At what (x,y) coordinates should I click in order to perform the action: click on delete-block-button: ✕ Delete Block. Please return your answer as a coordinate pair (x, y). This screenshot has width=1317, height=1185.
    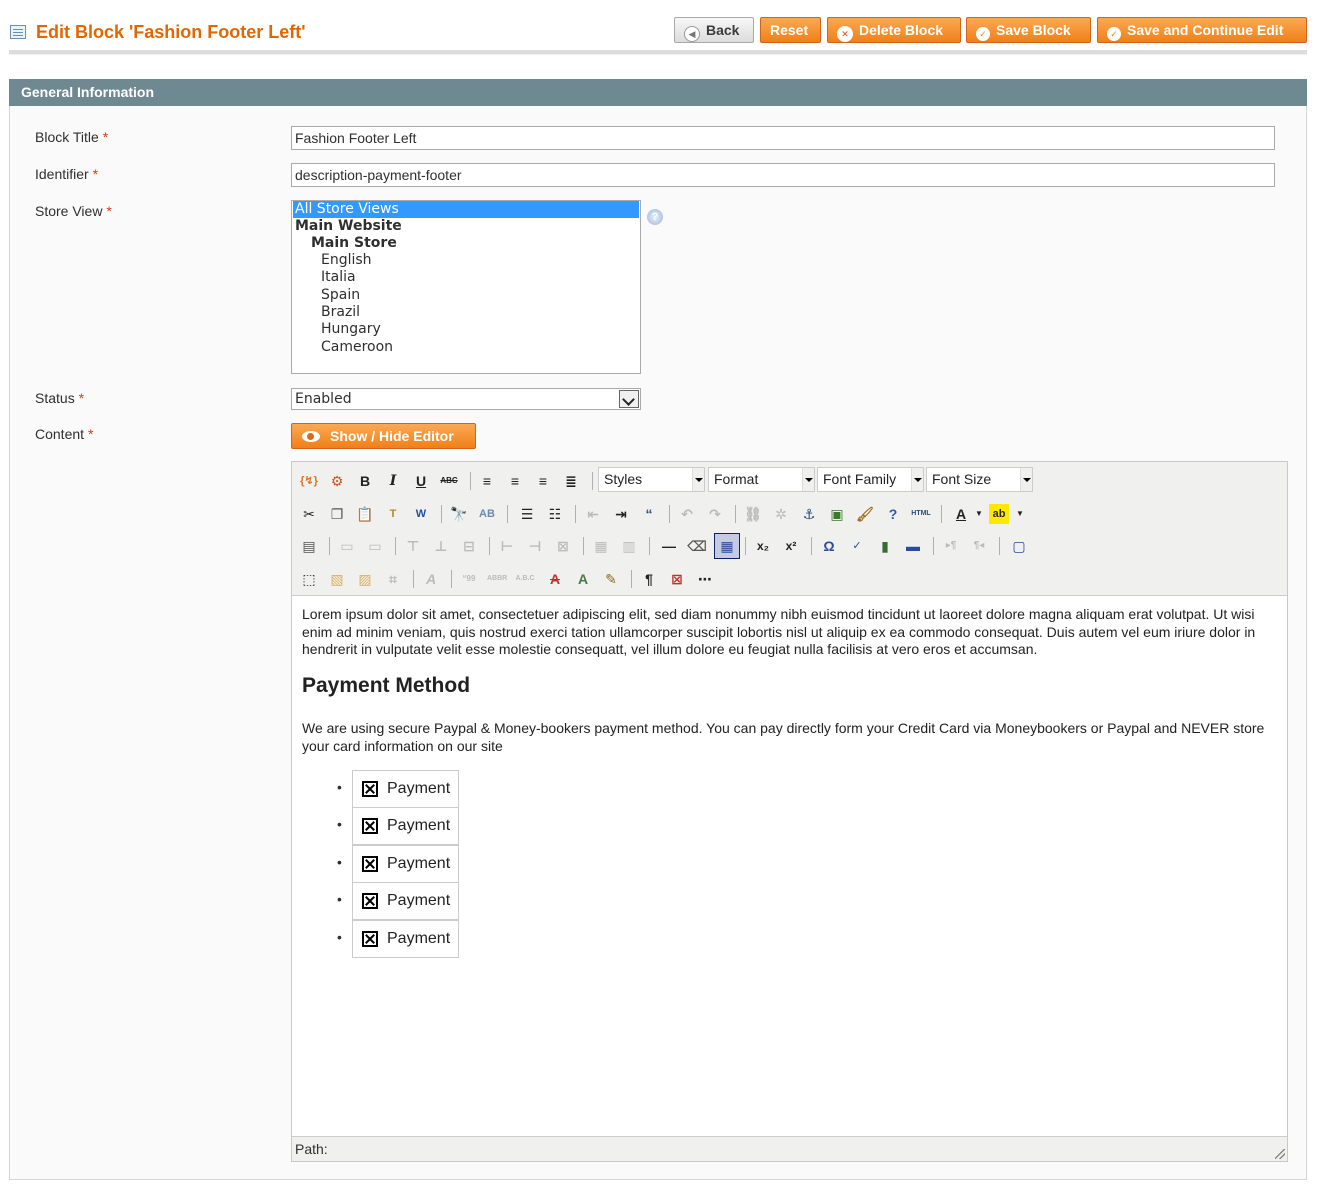
    Looking at the image, I should click on (894, 30).